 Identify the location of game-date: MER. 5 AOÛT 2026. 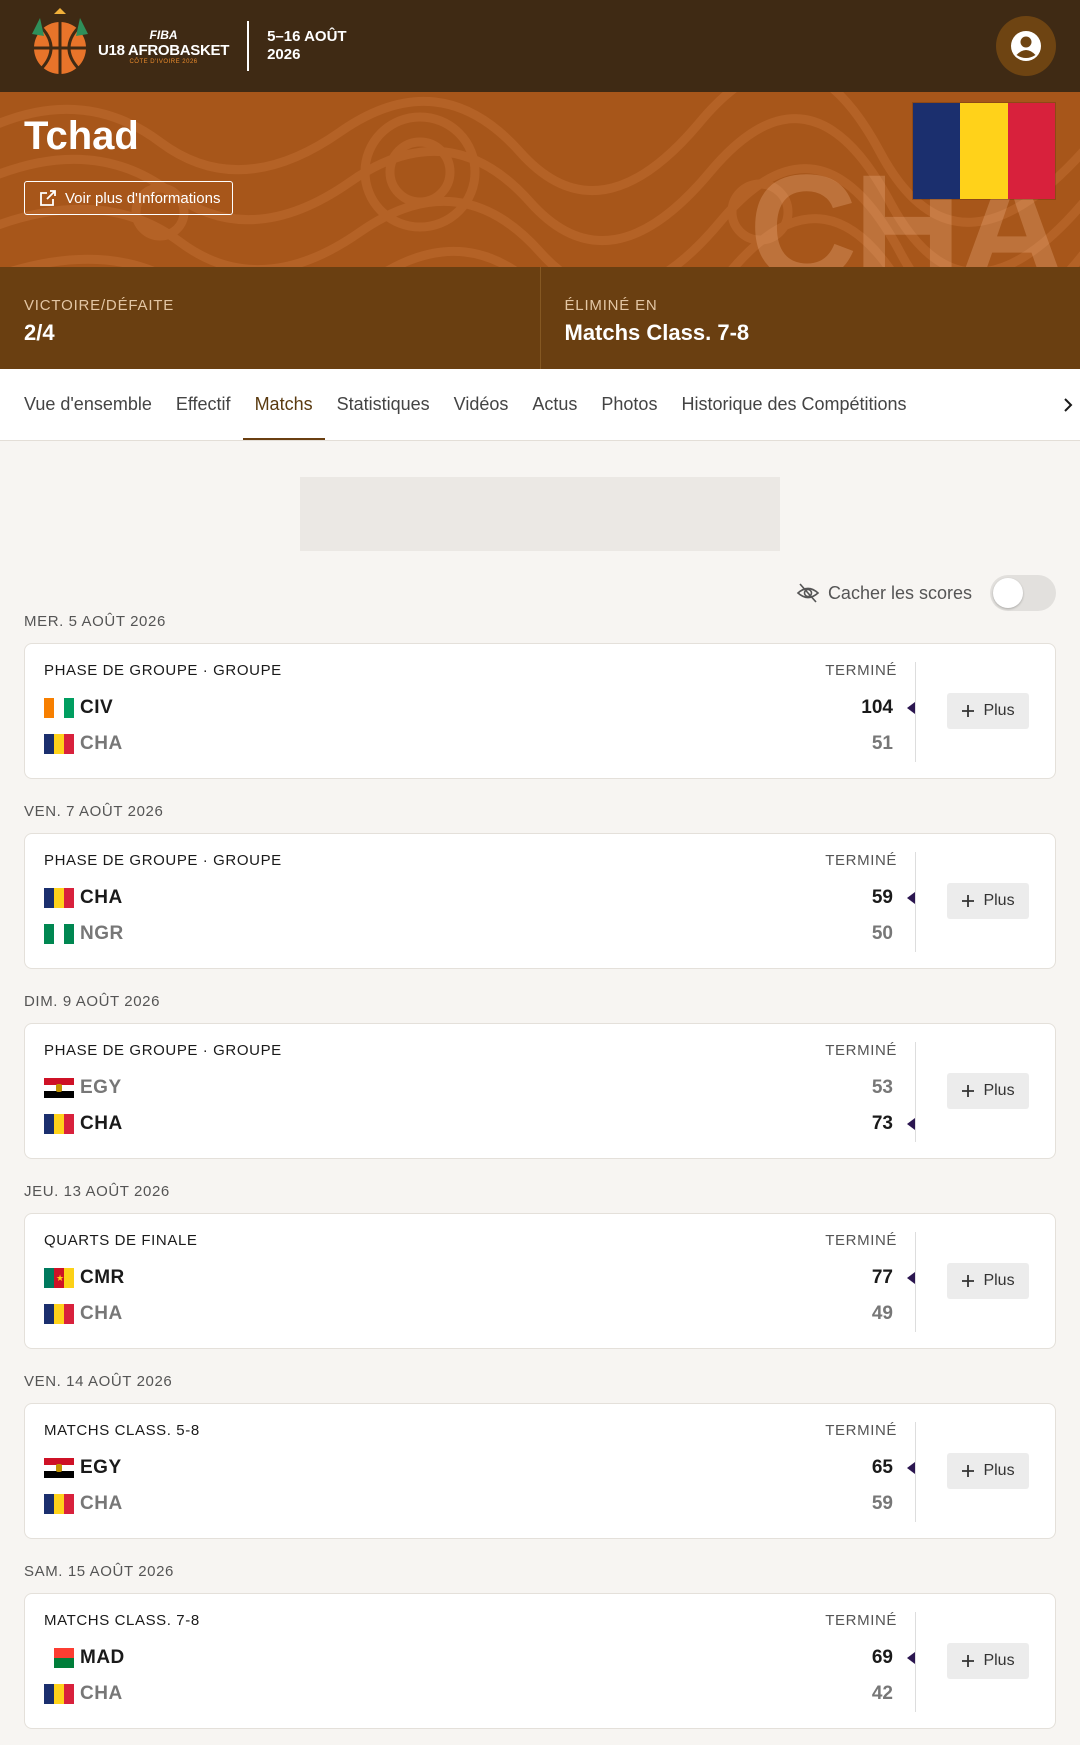
(95, 621).